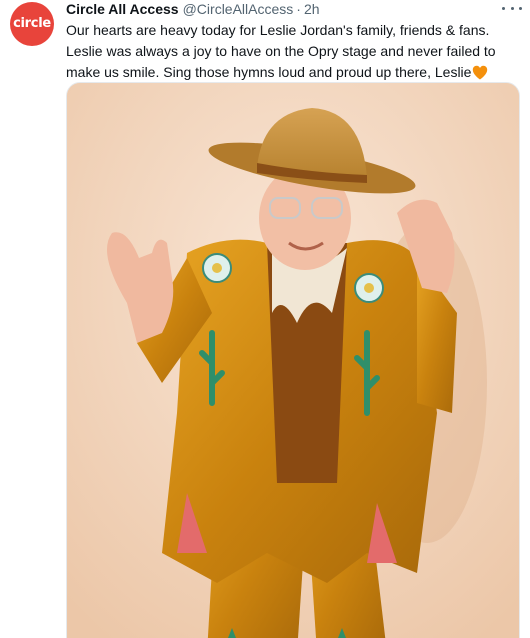 This screenshot has height=638, width=530. I want to click on more-options-button, so click(512, 8).